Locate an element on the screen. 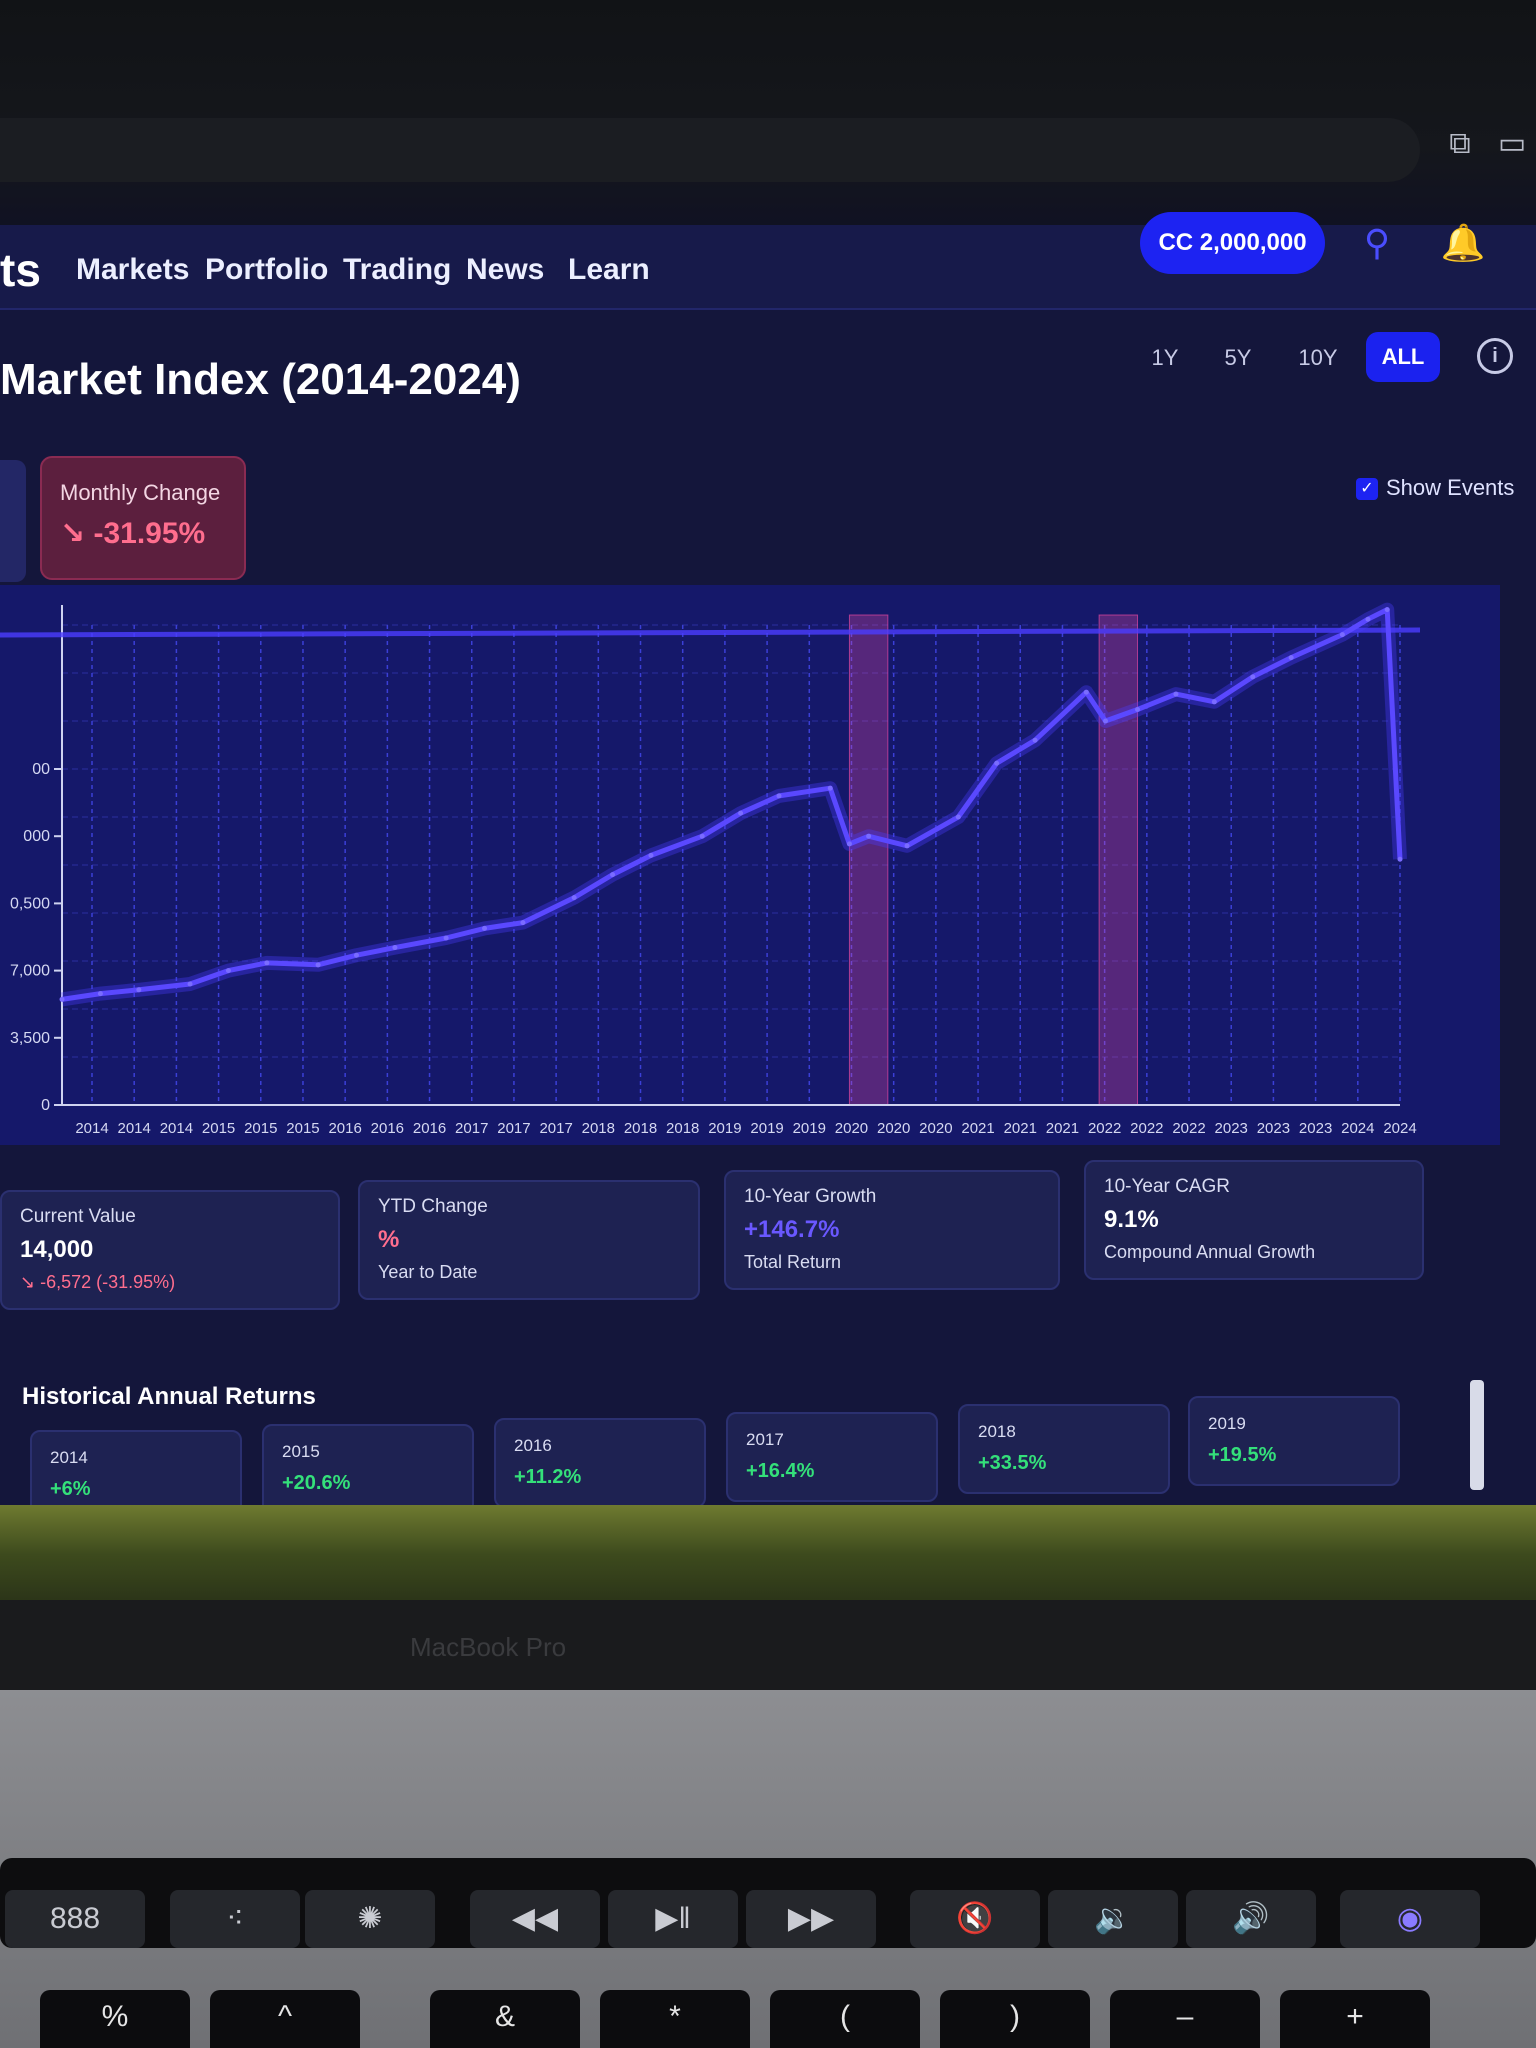  key-plus: + is located at coordinates (1355, 2019).